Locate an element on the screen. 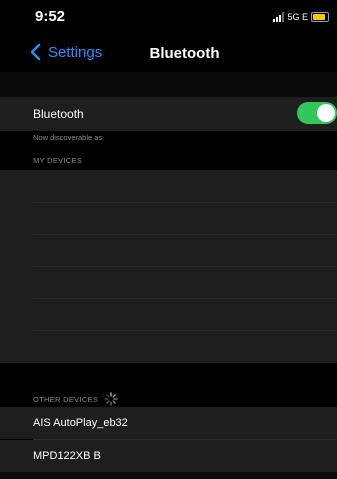 The image size is (337, 479). status-time: 9:52 is located at coordinates (50, 16).